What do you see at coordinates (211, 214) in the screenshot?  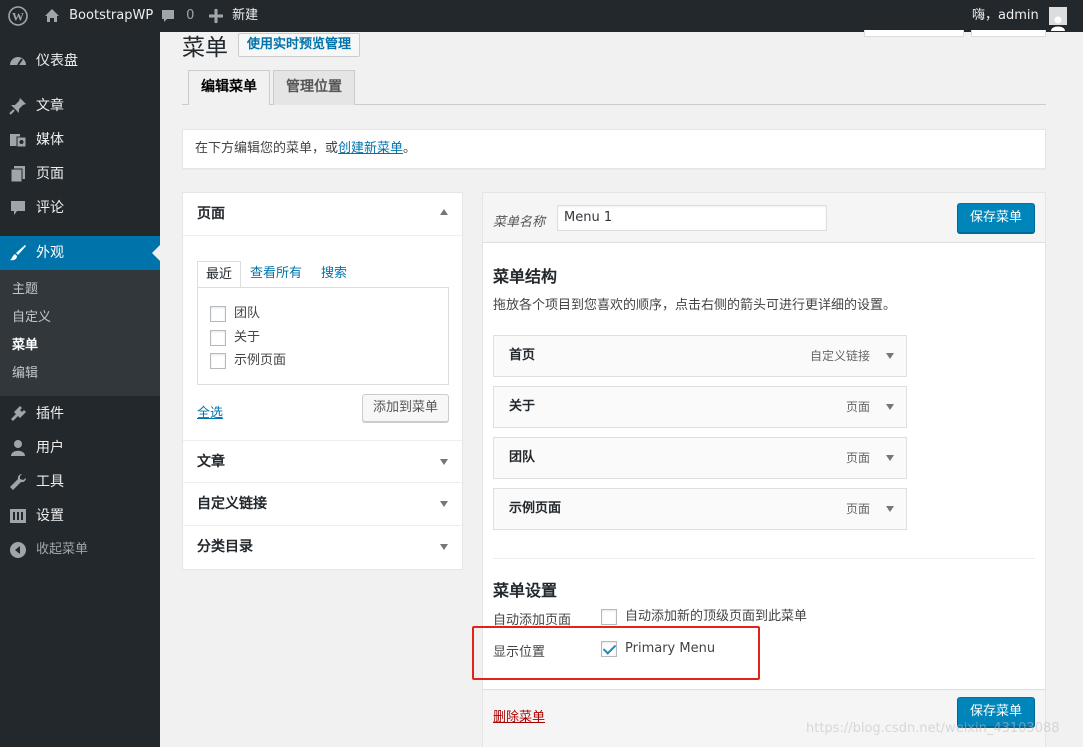 I see `pages-box-title: 页面` at bounding box center [211, 214].